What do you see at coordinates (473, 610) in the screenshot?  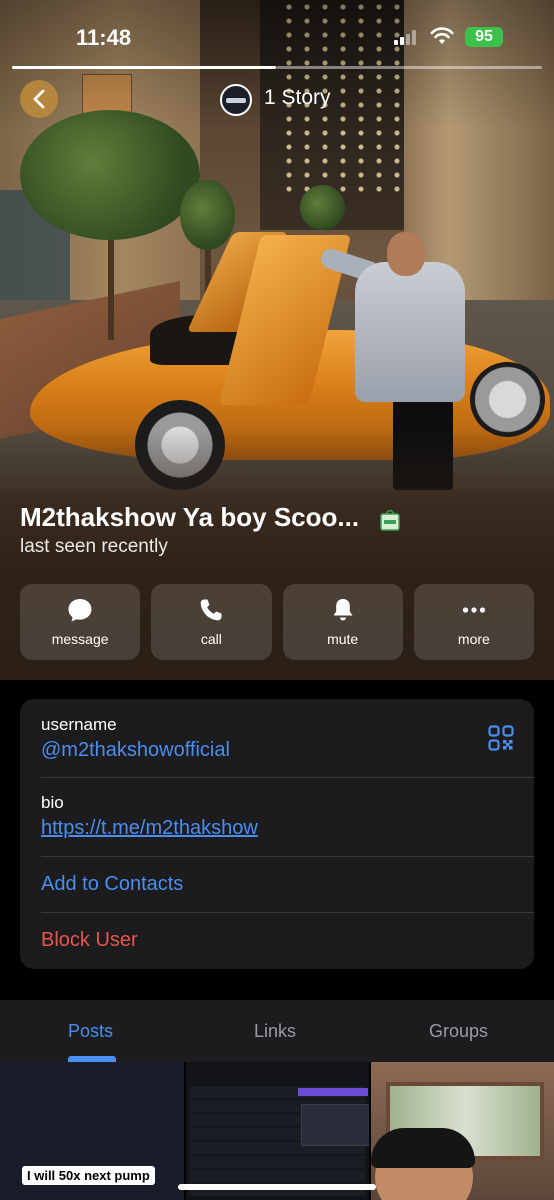 I see `more-dots-icon` at bounding box center [473, 610].